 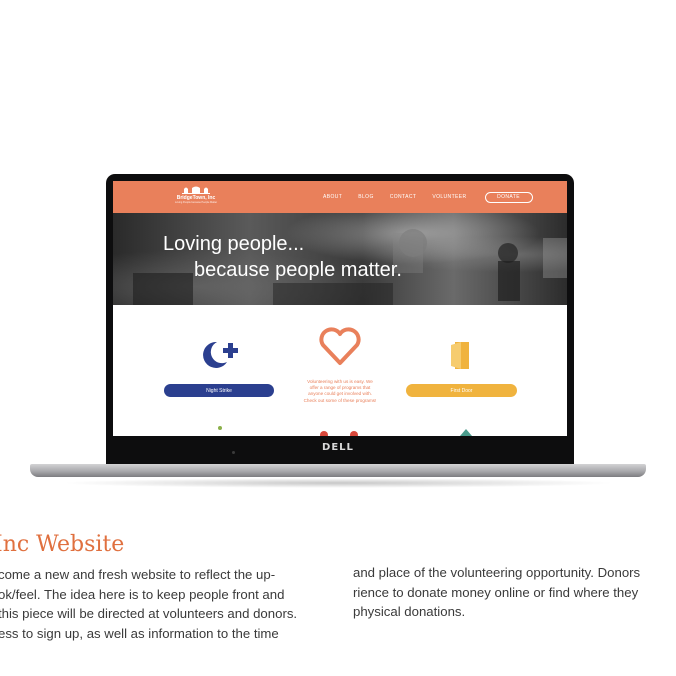 What do you see at coordinates (449, 197) in the screenshot?
I see `nav-volunteer: VOLUNTEER` at bounding box center [449, 197].